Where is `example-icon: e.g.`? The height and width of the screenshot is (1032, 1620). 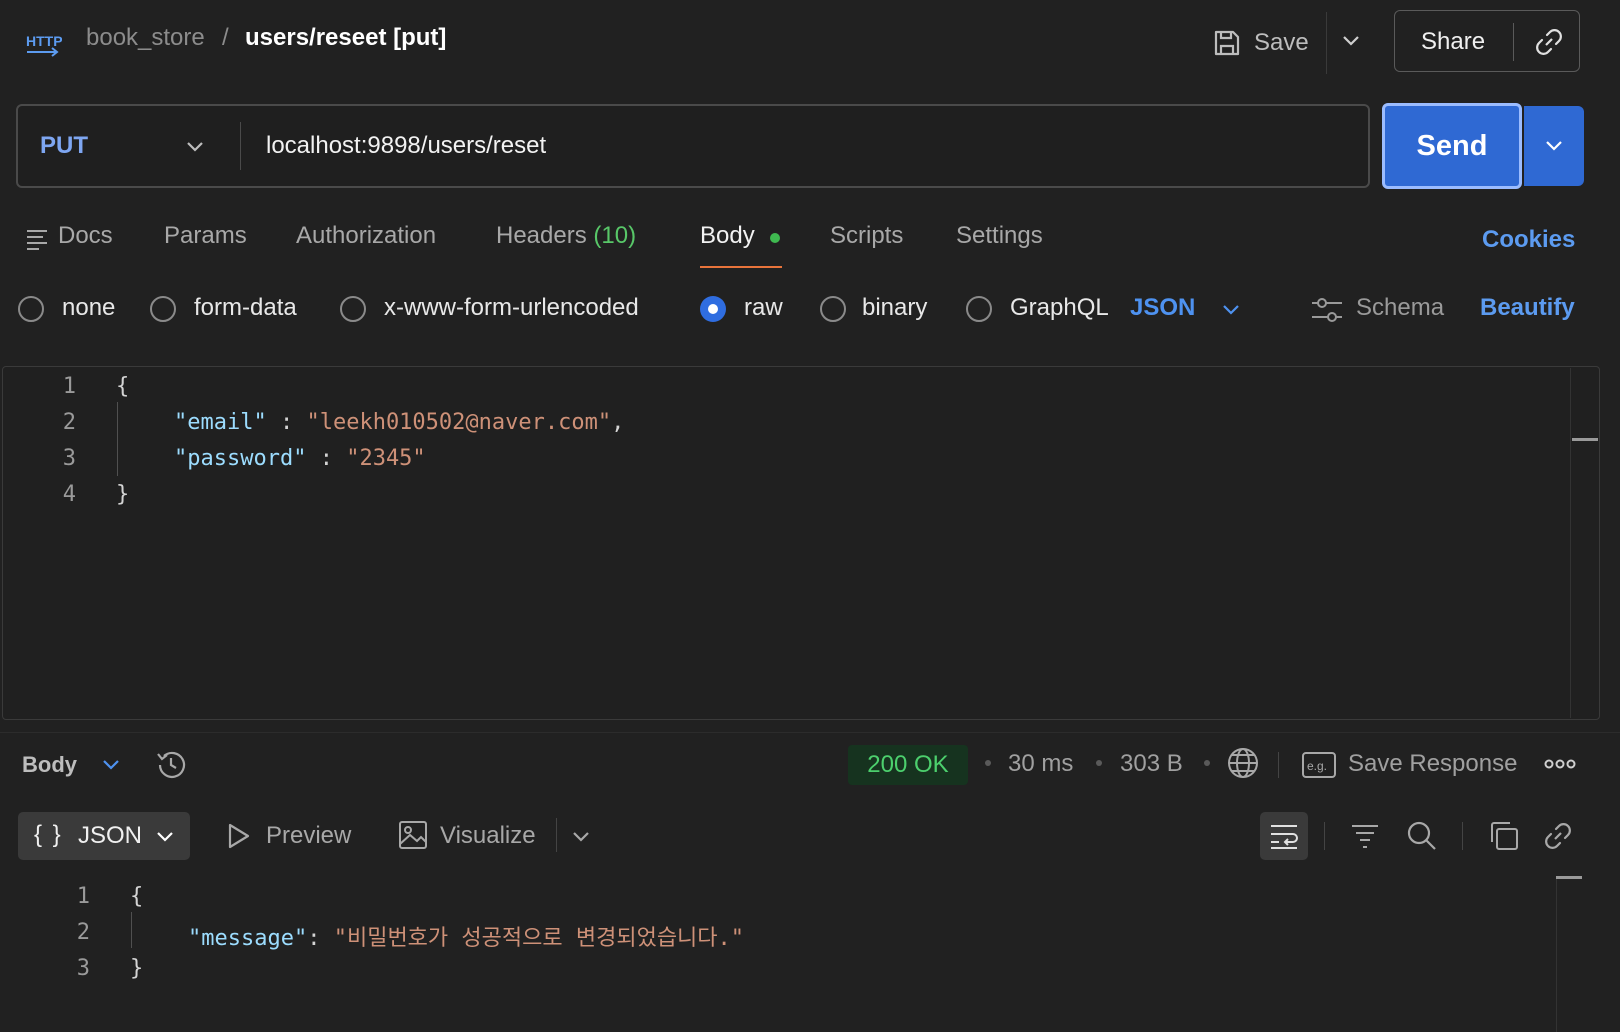 example-icon: e.g. is located at coordinates (1319, 765).